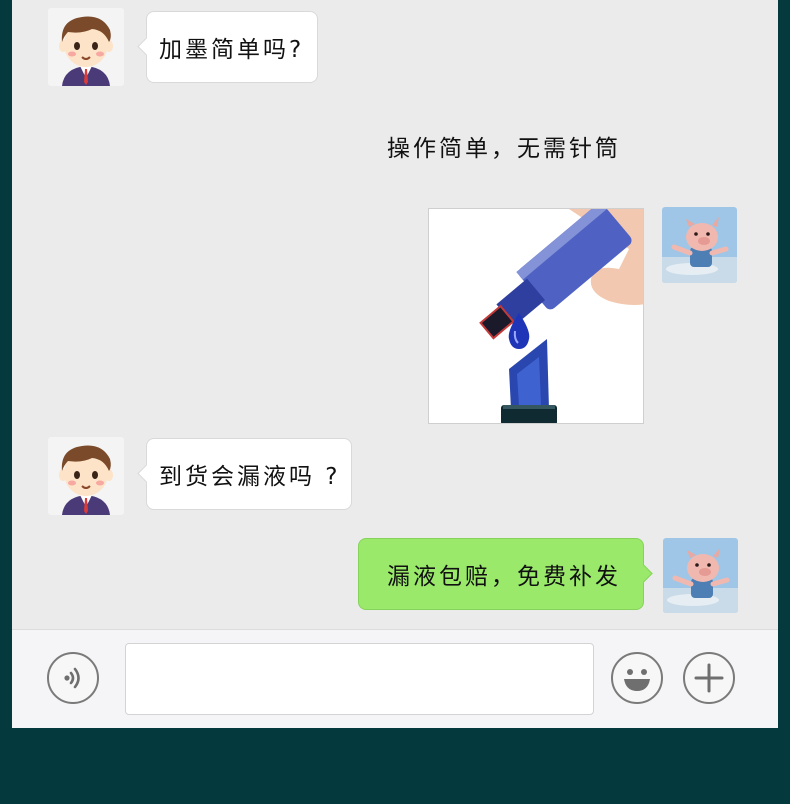 The height and width of the screenshot is (804, 790). I want to click on message-bubble: 漏液包赔，免费补发, so click(505, 574).